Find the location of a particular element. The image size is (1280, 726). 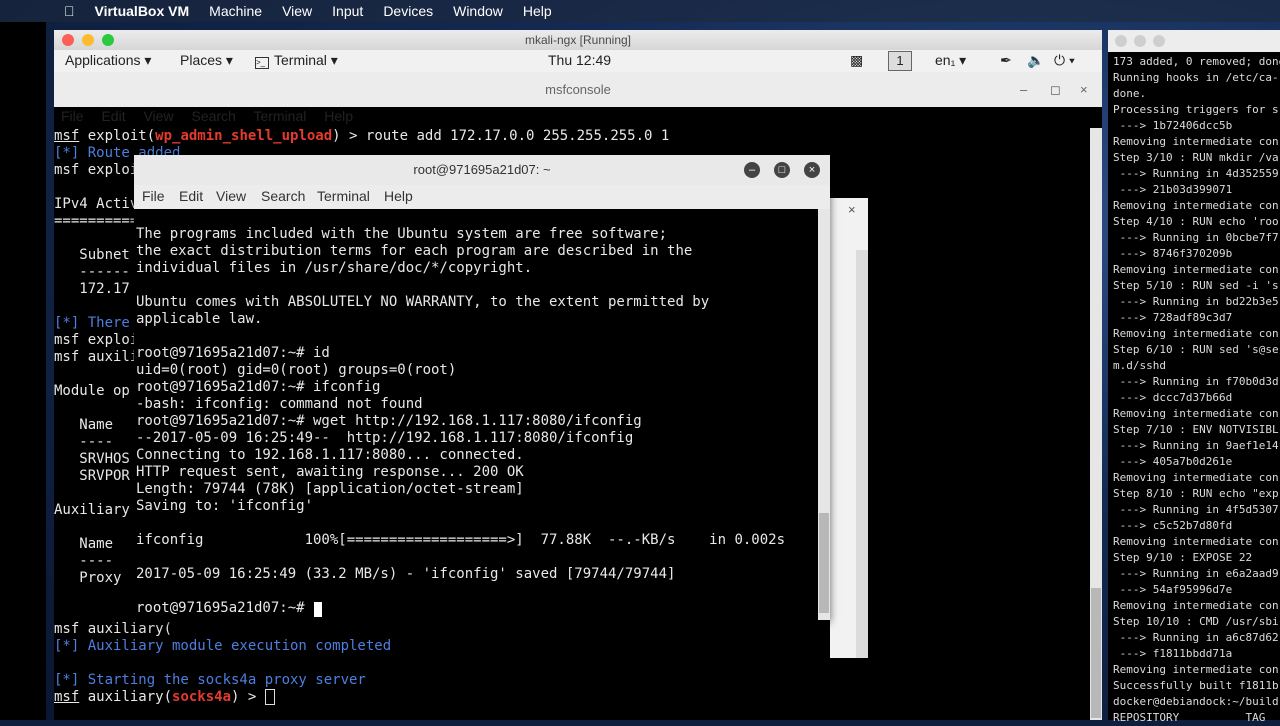

pen-icon: ✒ is located at coordinates (1006, 60).